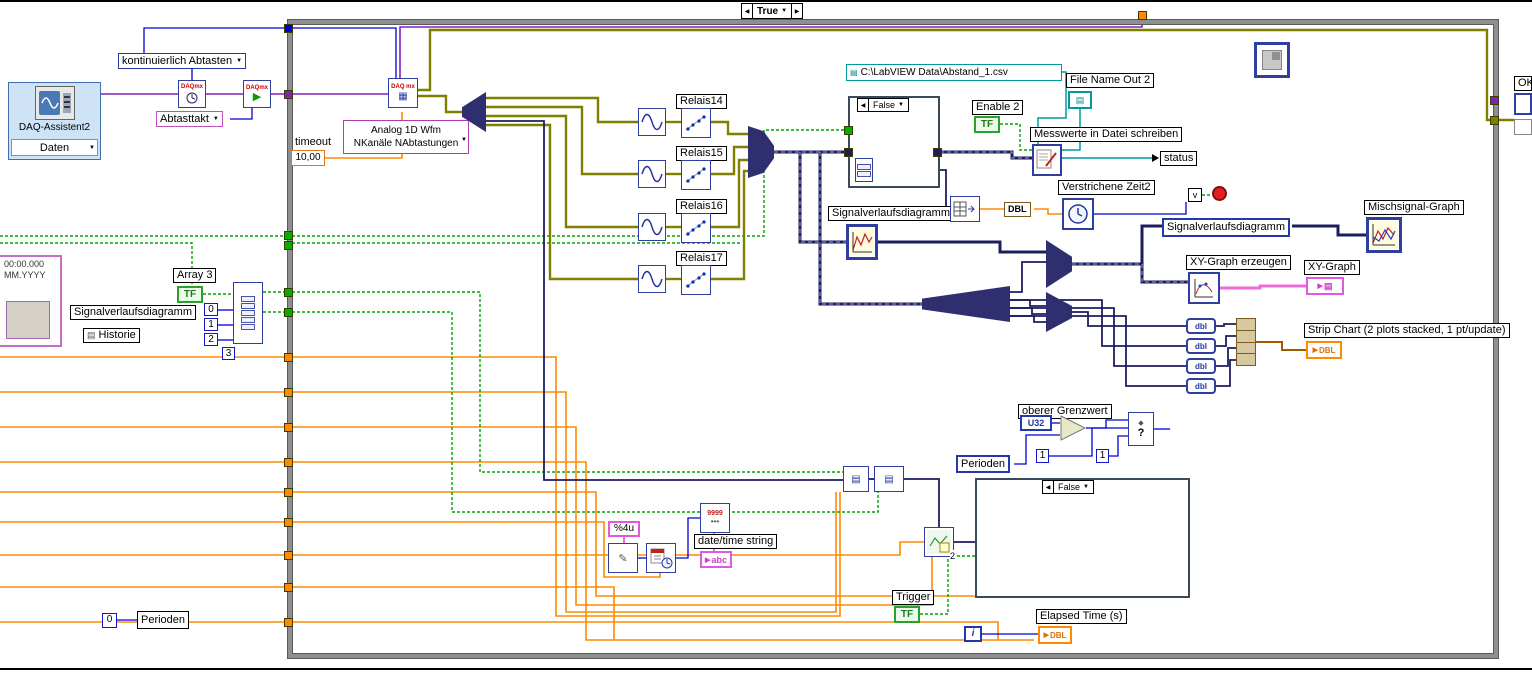 Image resolution: width=1532 pixels, height=675 pixels. Describe the element at coordinates (934, 72) in the screenshot. I see `file-path-text: C:\LabVIEW Data\Abstand_1.csv` at that location.